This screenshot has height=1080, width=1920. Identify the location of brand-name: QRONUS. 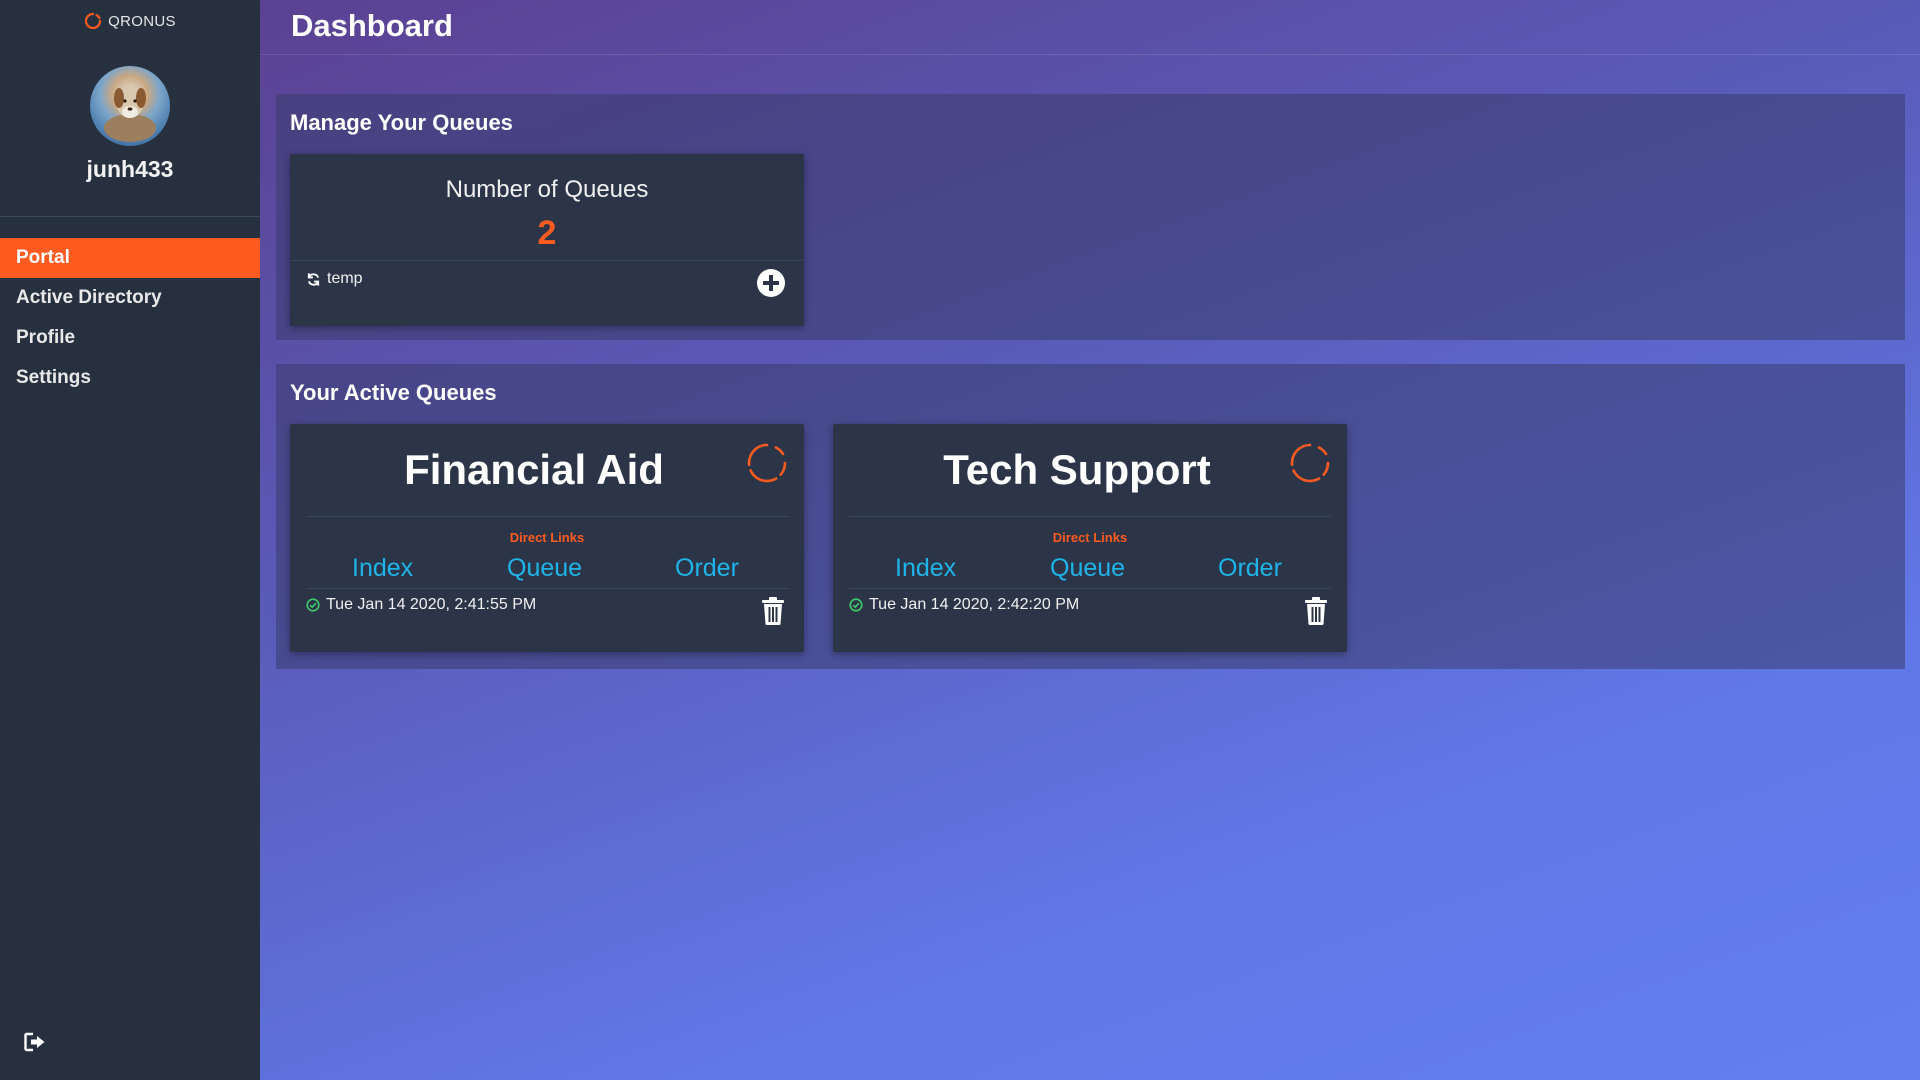
(142, 21).